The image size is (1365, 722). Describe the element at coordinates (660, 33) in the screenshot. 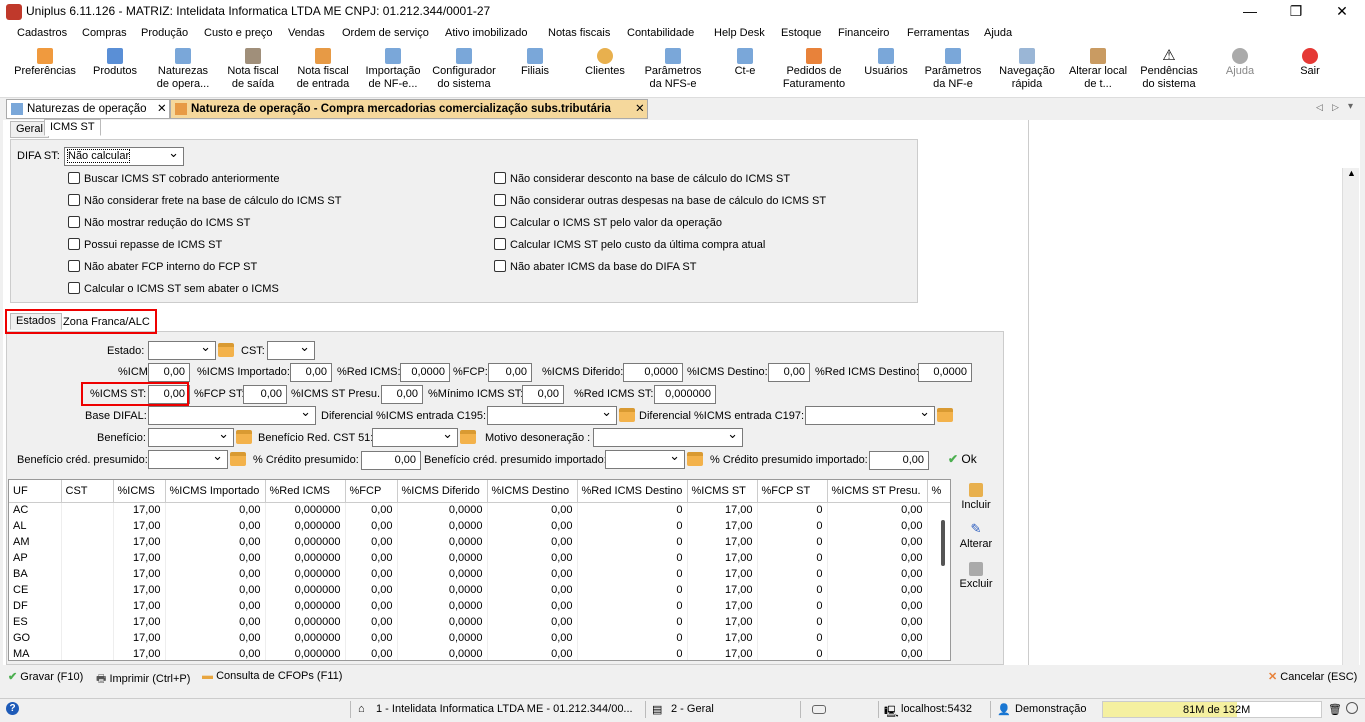

I see `menu-contabilidade: Contabilidade` at that location.